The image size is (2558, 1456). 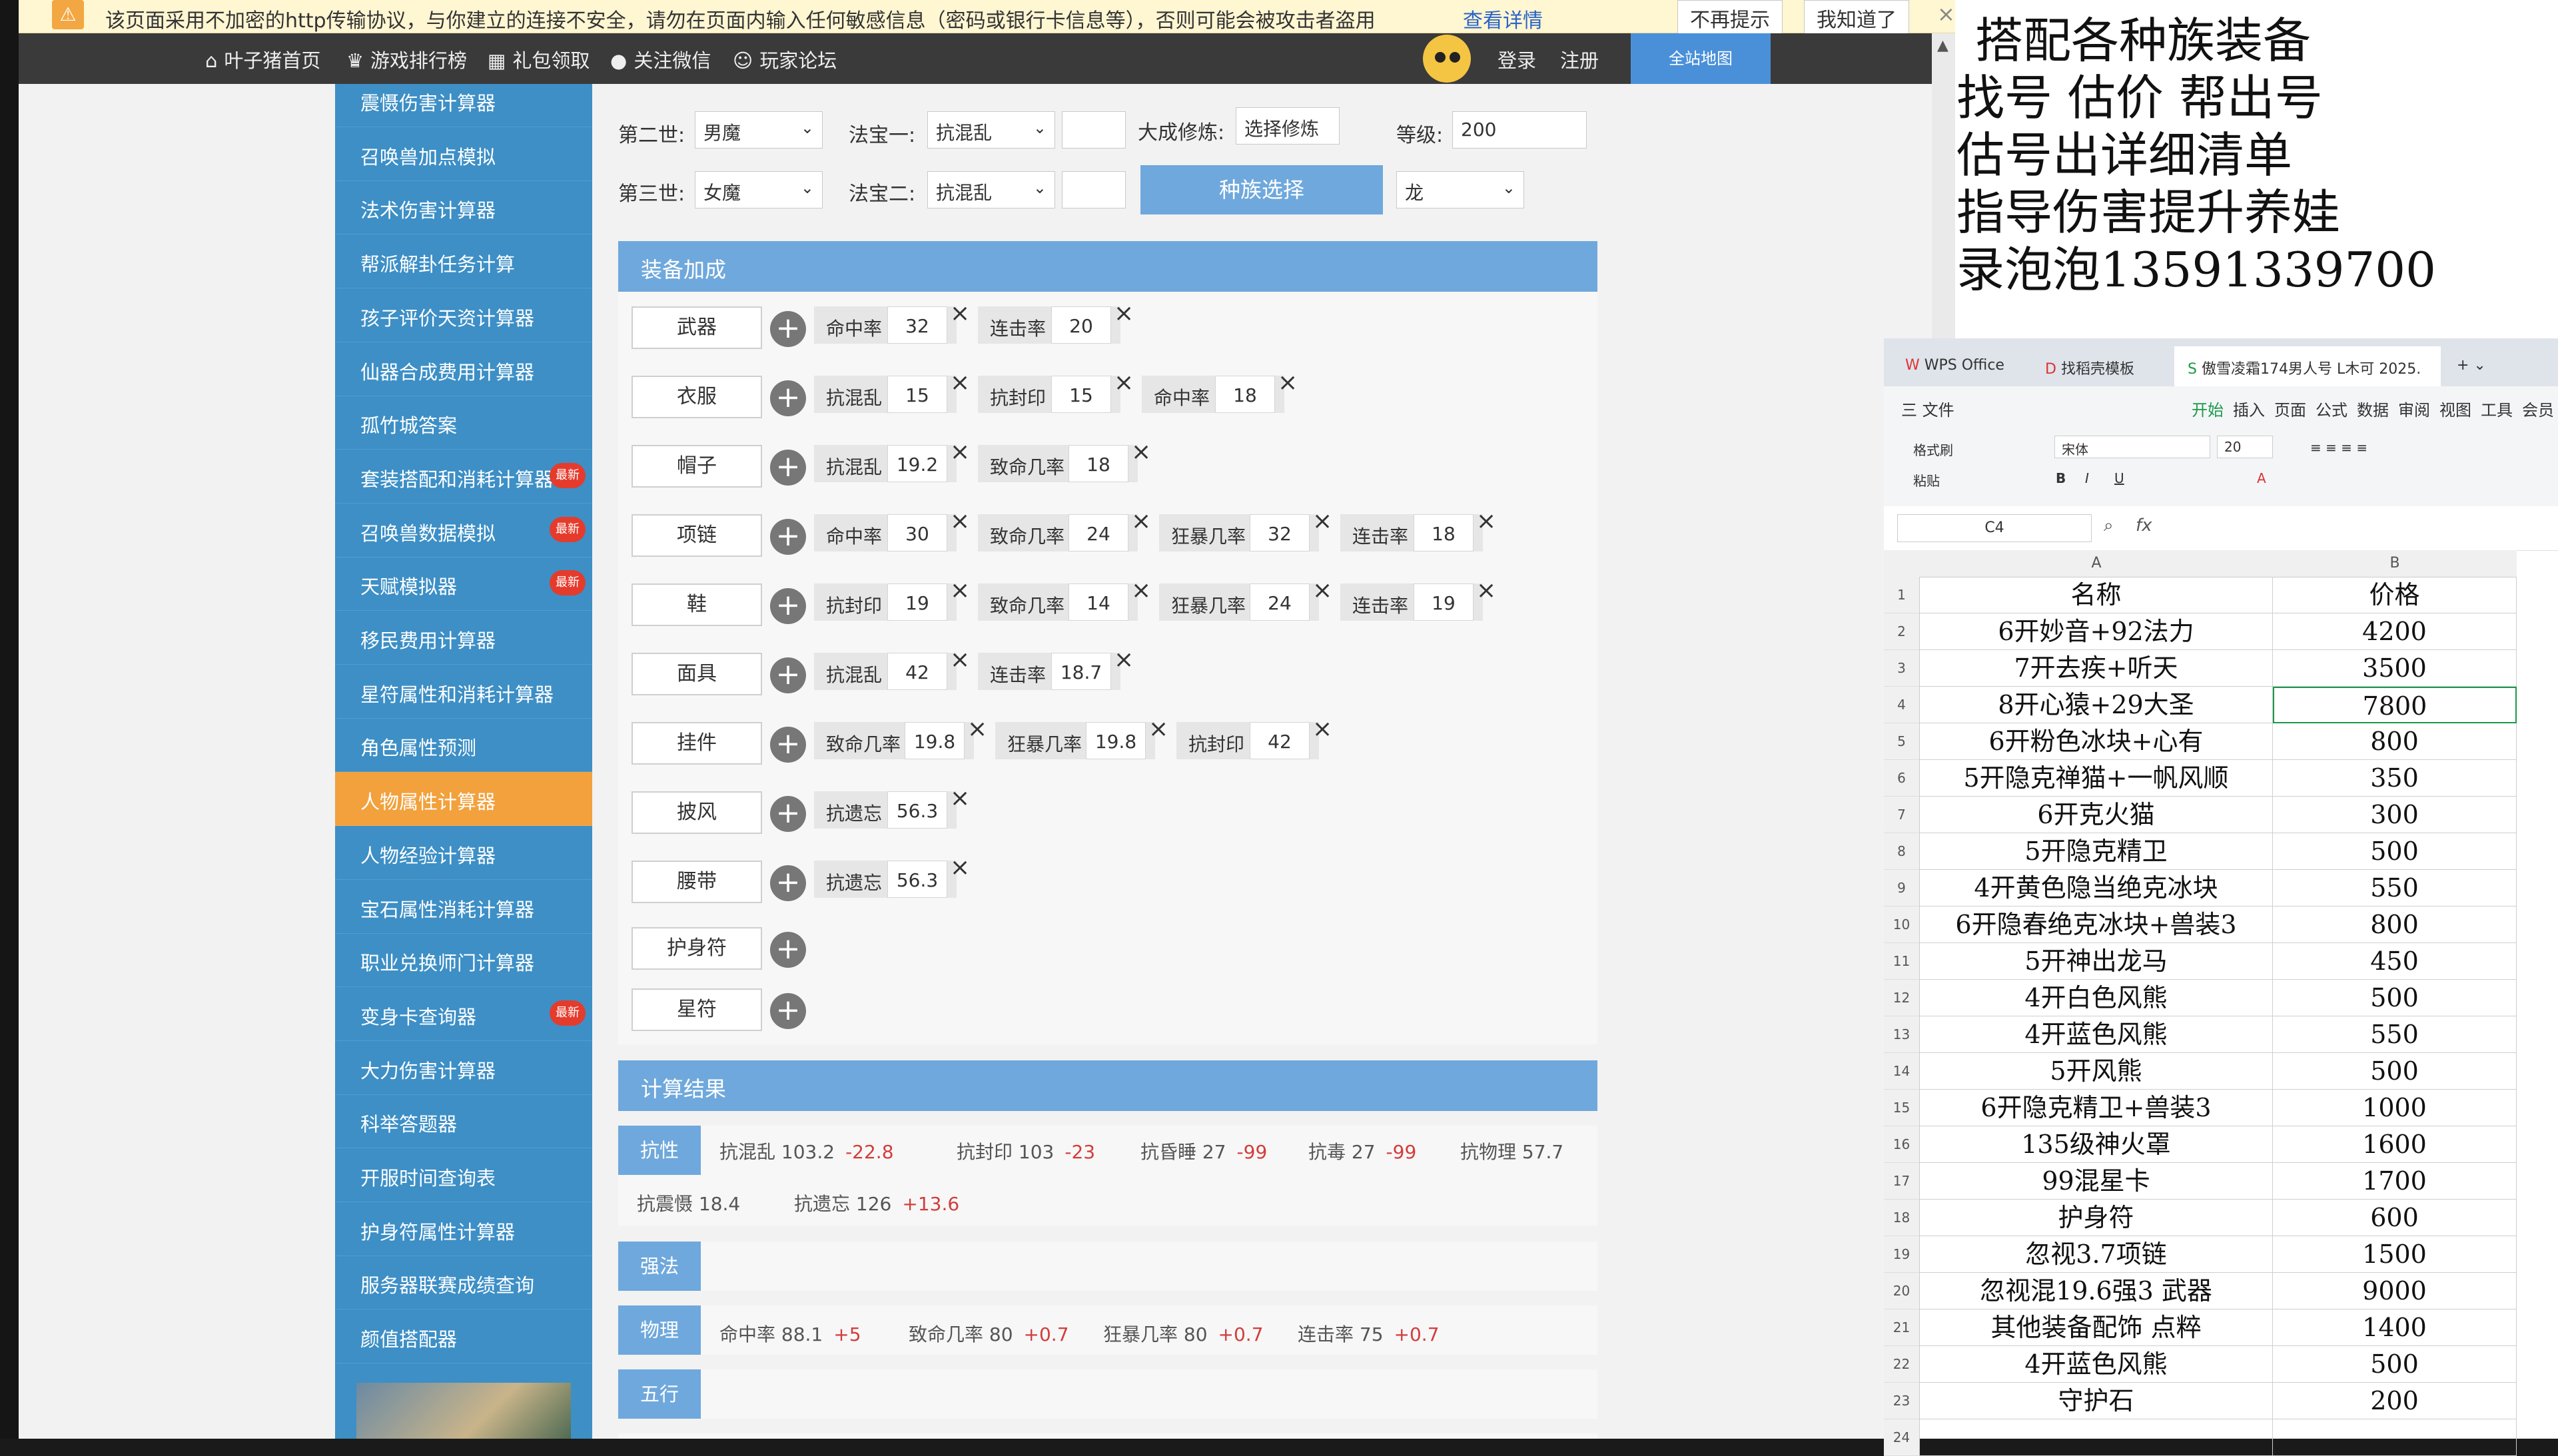 I want to click on format-painter-button: 格式刷, so click(x=1933, y=449).